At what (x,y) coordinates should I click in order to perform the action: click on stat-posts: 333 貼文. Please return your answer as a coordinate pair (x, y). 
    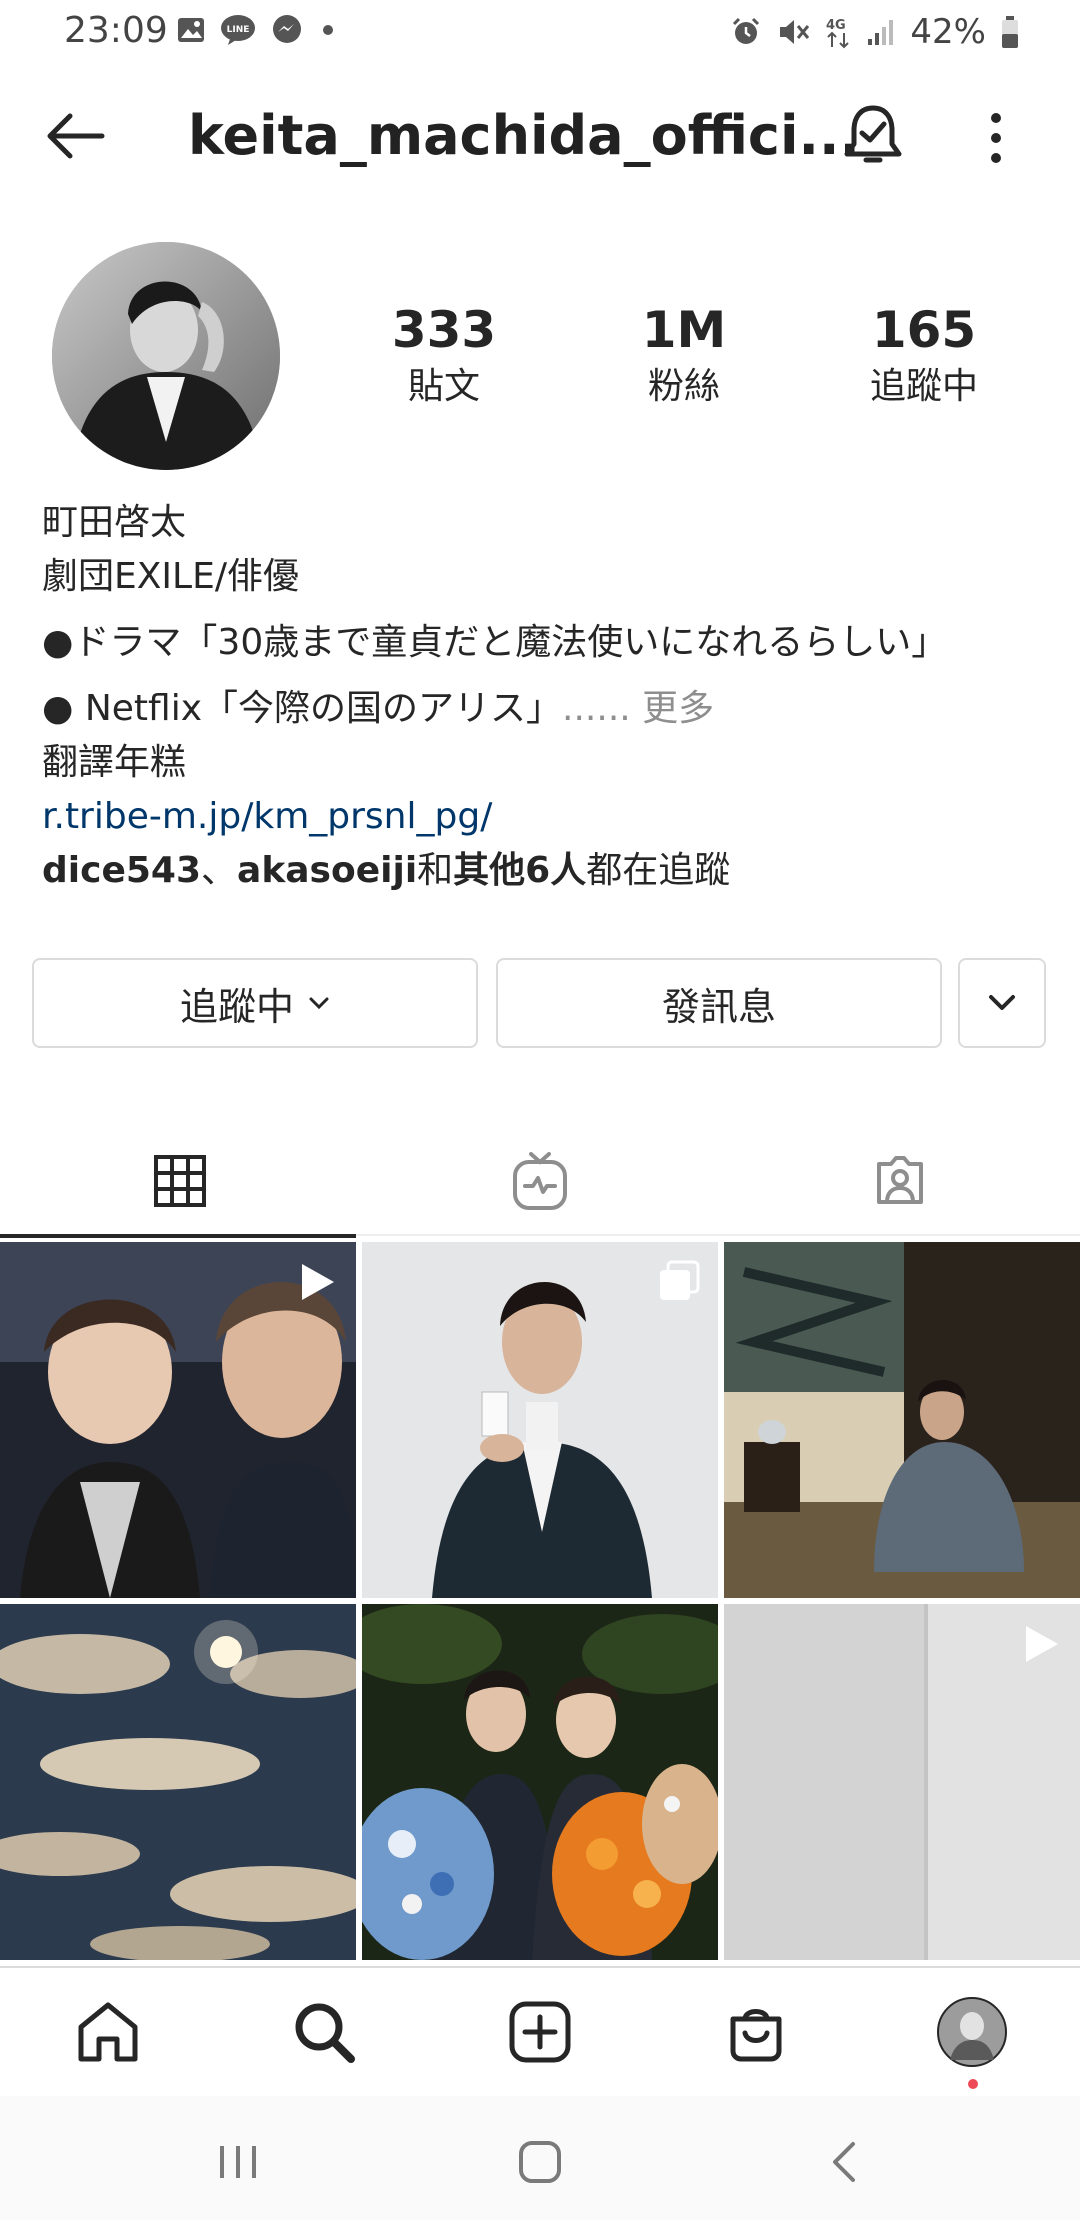
    Looking at the image, I should click on (444, 355).